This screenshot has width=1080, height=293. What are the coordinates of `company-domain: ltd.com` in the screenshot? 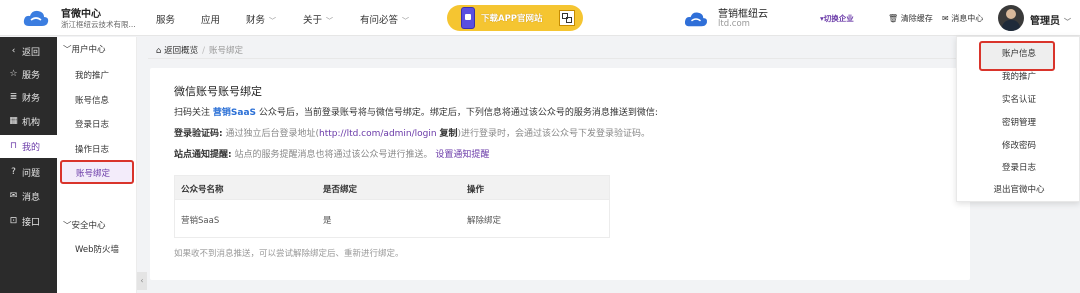 It's located at (734, 24).